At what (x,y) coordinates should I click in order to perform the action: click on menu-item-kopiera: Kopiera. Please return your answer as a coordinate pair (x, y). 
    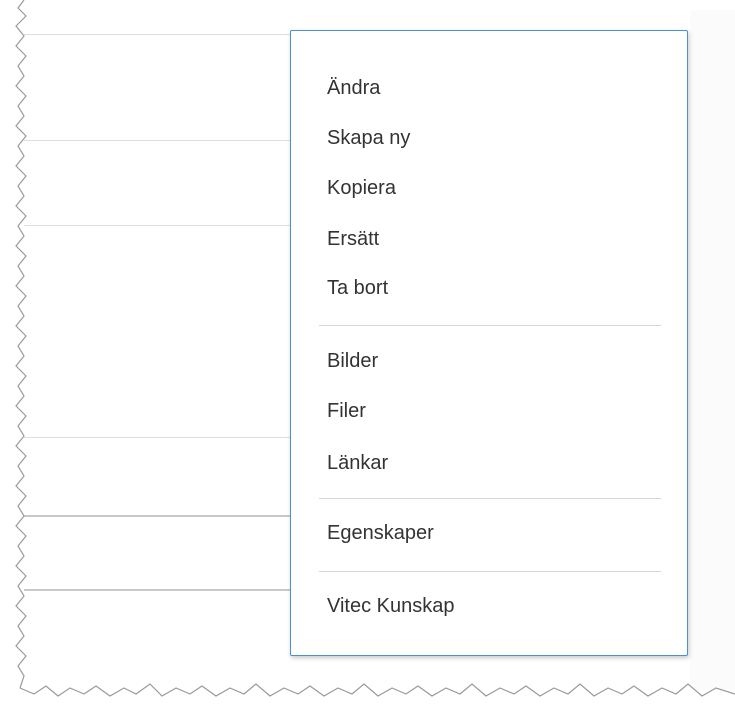
    Looking at the image, I should click on (361, 188).